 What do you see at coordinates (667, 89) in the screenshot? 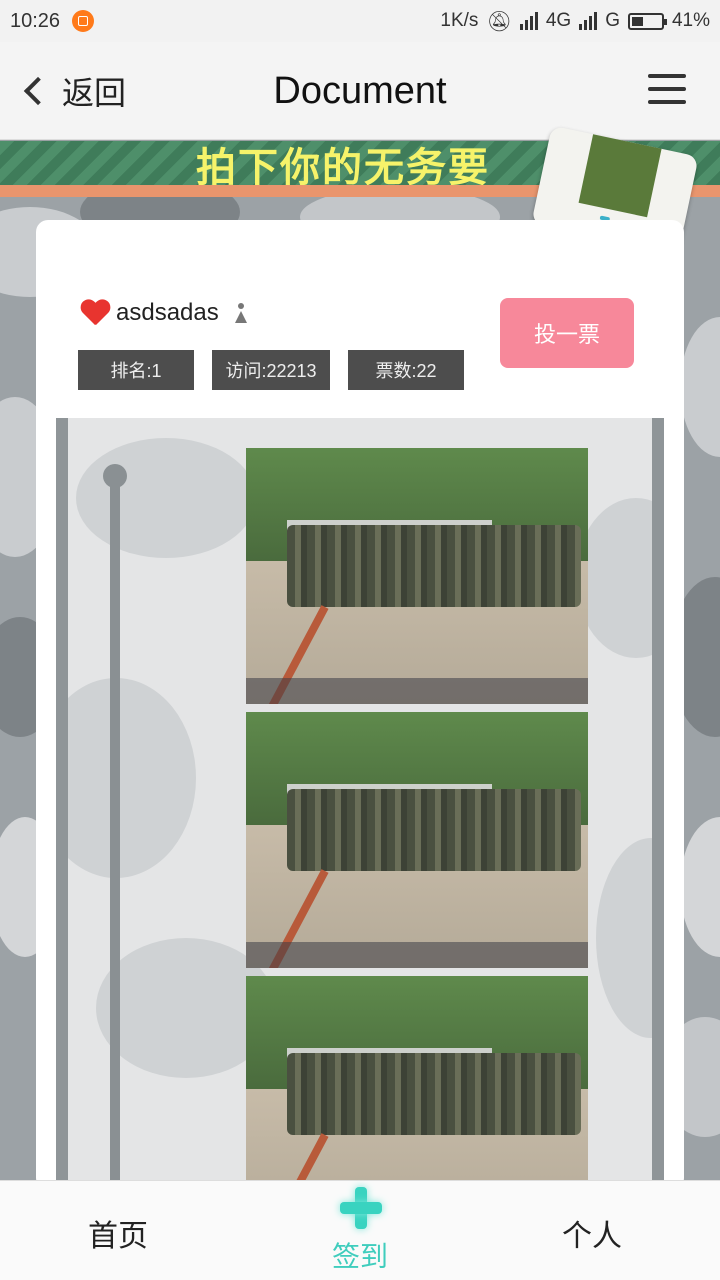
I see `menu-icon` at bounding box center [667, 89].